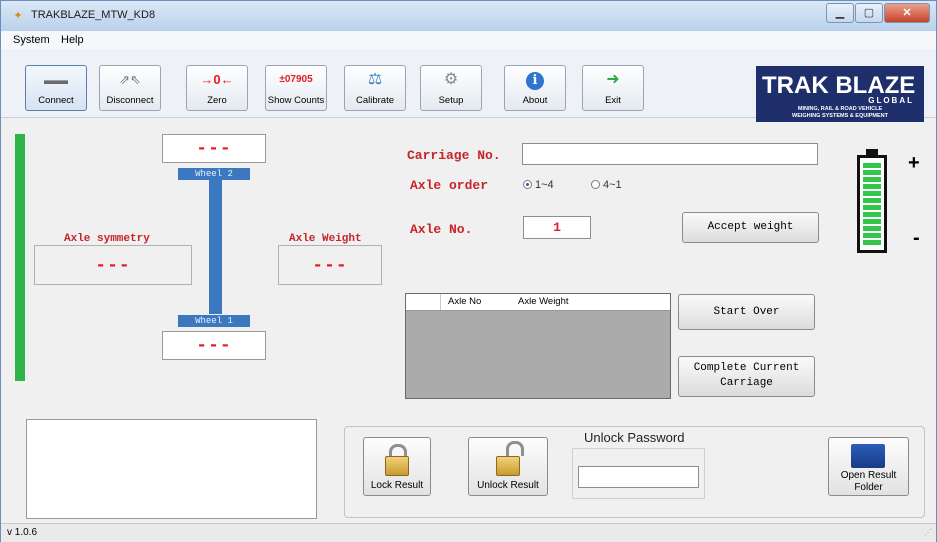 The width and height of the screenshot is (937, 542). I want to click on unlock-password-label: Unlock Password, so click(634, 437).